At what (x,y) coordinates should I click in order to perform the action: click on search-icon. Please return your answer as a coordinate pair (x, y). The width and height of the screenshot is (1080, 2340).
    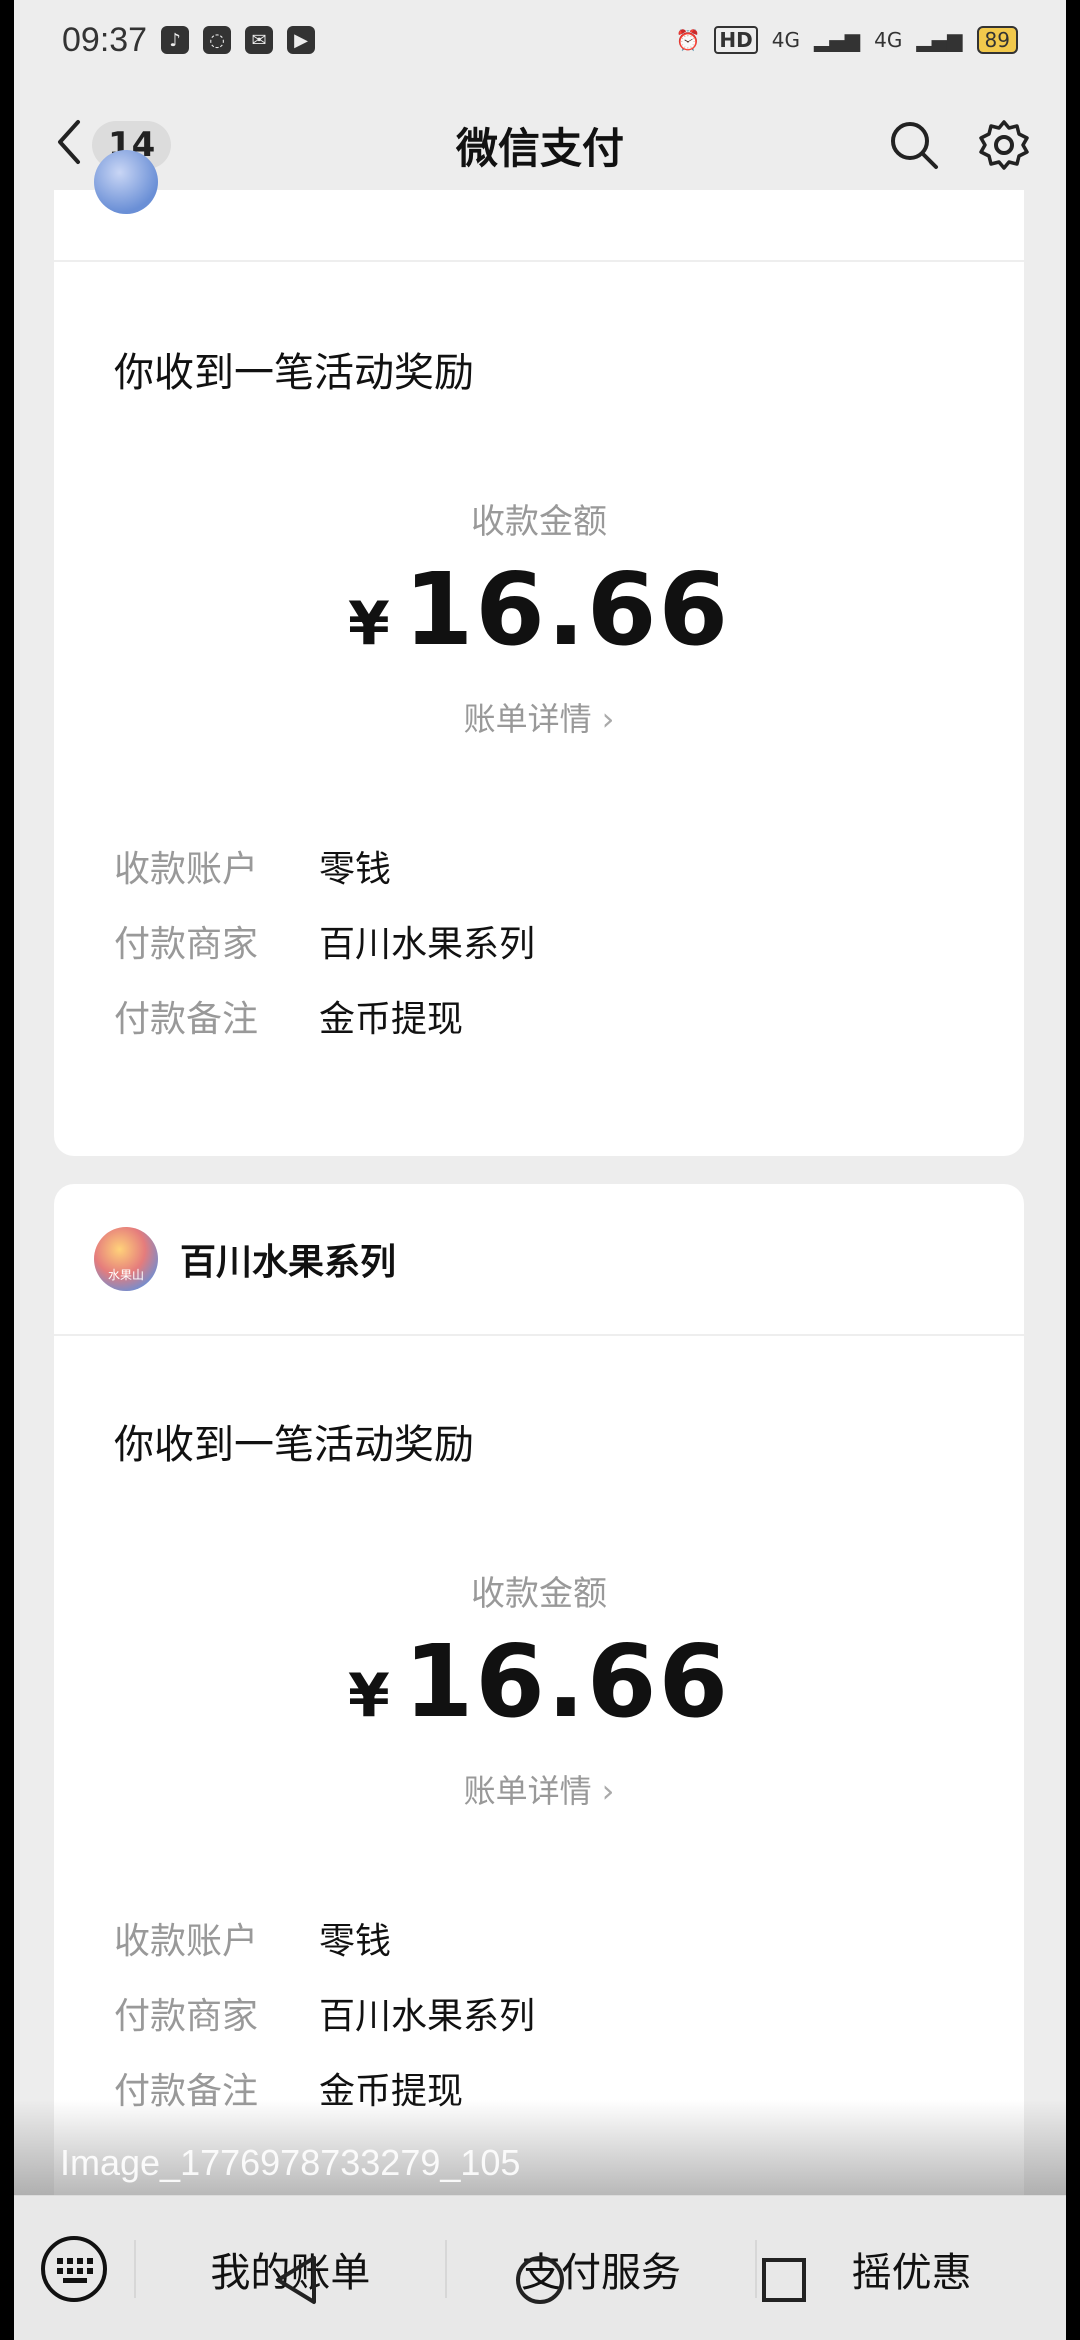
    Looking at the image, I should click on (914, 145).